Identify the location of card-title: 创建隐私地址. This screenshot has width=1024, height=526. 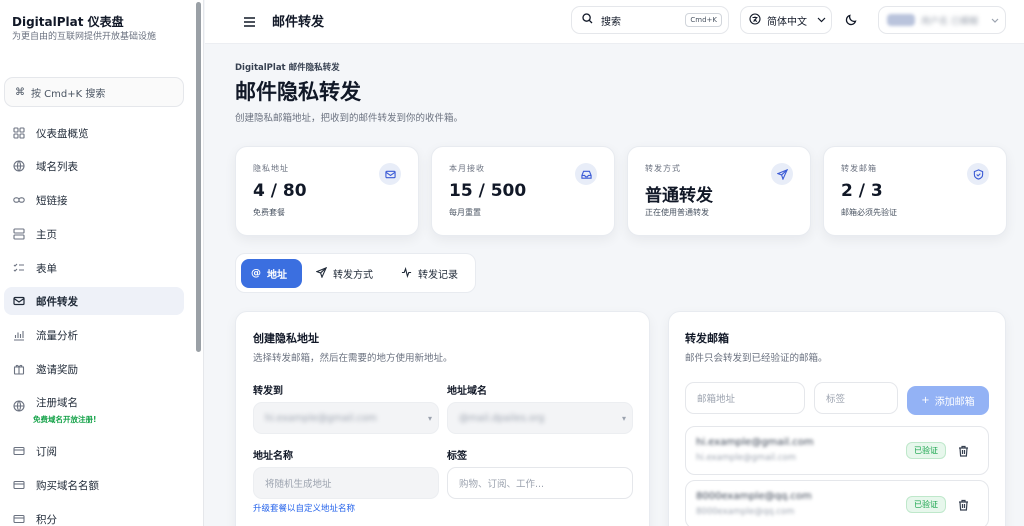
(286, 338).